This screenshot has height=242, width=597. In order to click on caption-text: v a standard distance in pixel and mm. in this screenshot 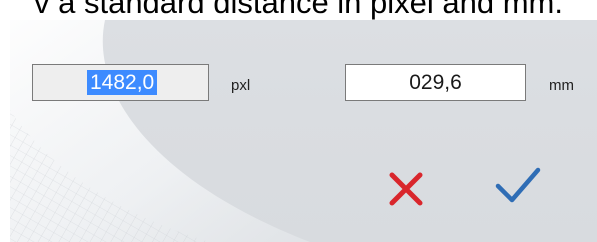, I will do `click(298, 10)`.